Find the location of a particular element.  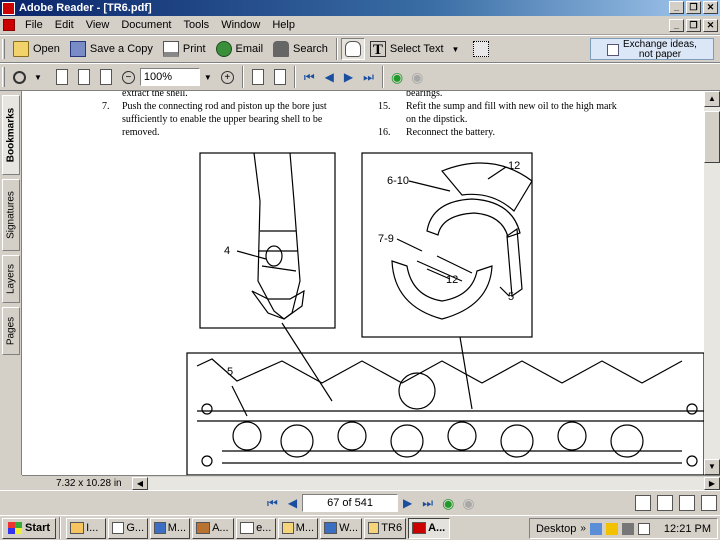

next-page-icon: ▶ is located at coordinates (348, 77).